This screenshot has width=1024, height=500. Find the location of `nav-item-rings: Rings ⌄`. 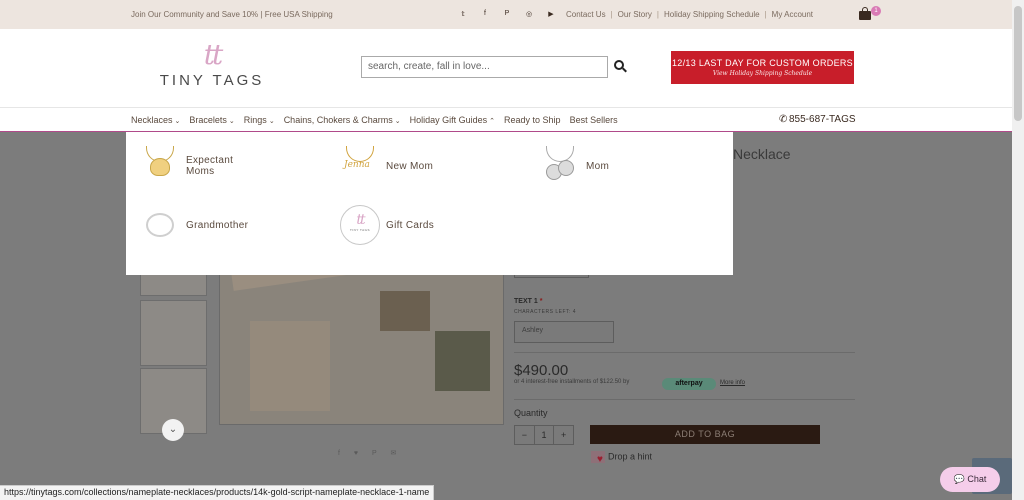

nav-item-rings: Rings ⌄ is located at coordinates (259, 120).